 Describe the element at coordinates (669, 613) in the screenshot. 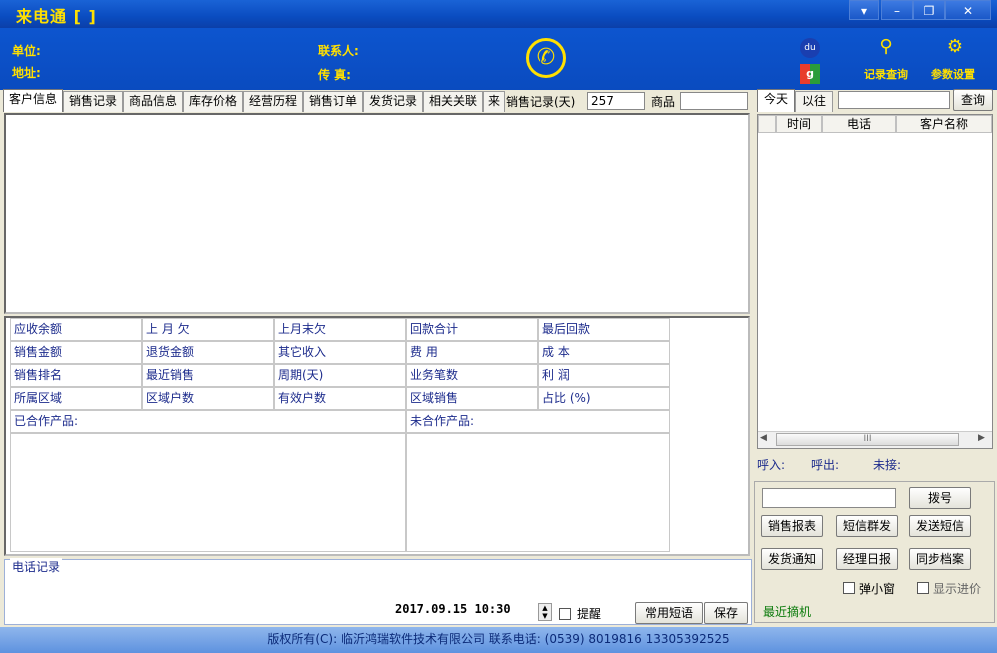

I see `common-phrases-button: 常用短语` at that location.